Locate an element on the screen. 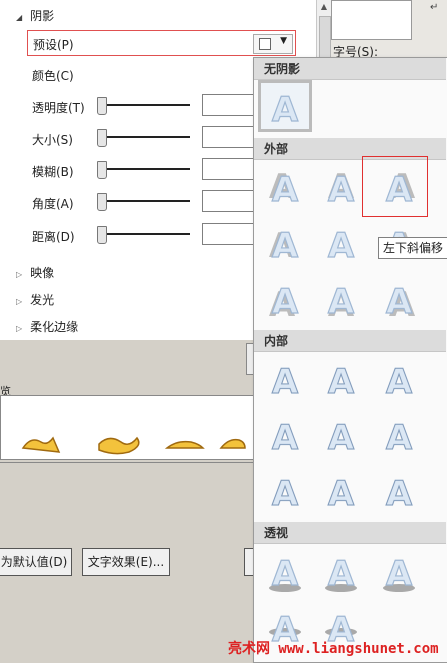 This screenshot has height=663, width=447. preset-tile-outer-2: AA is located at coordinates (341, 186).